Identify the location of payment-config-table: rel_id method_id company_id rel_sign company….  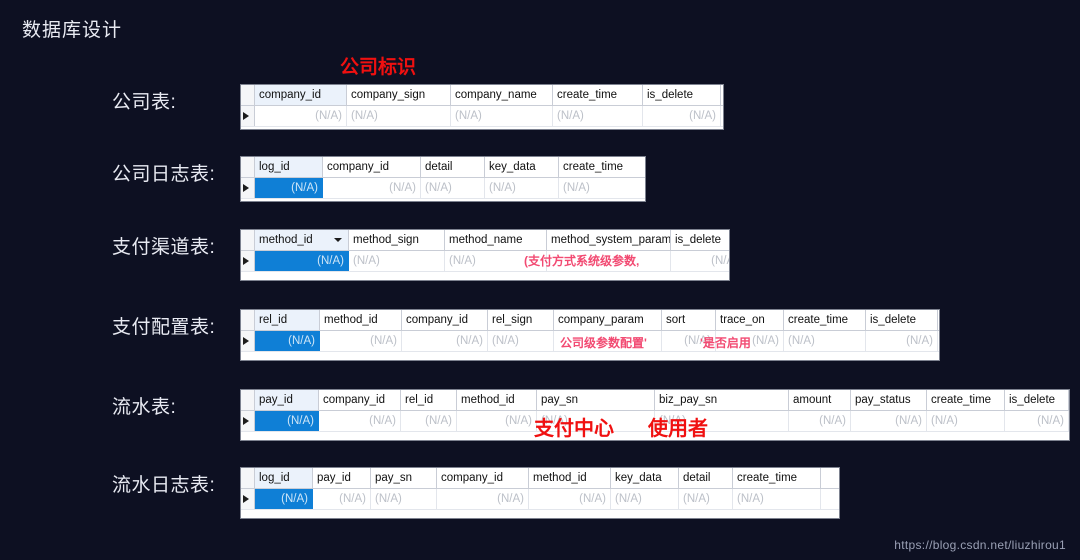
(590, 335).